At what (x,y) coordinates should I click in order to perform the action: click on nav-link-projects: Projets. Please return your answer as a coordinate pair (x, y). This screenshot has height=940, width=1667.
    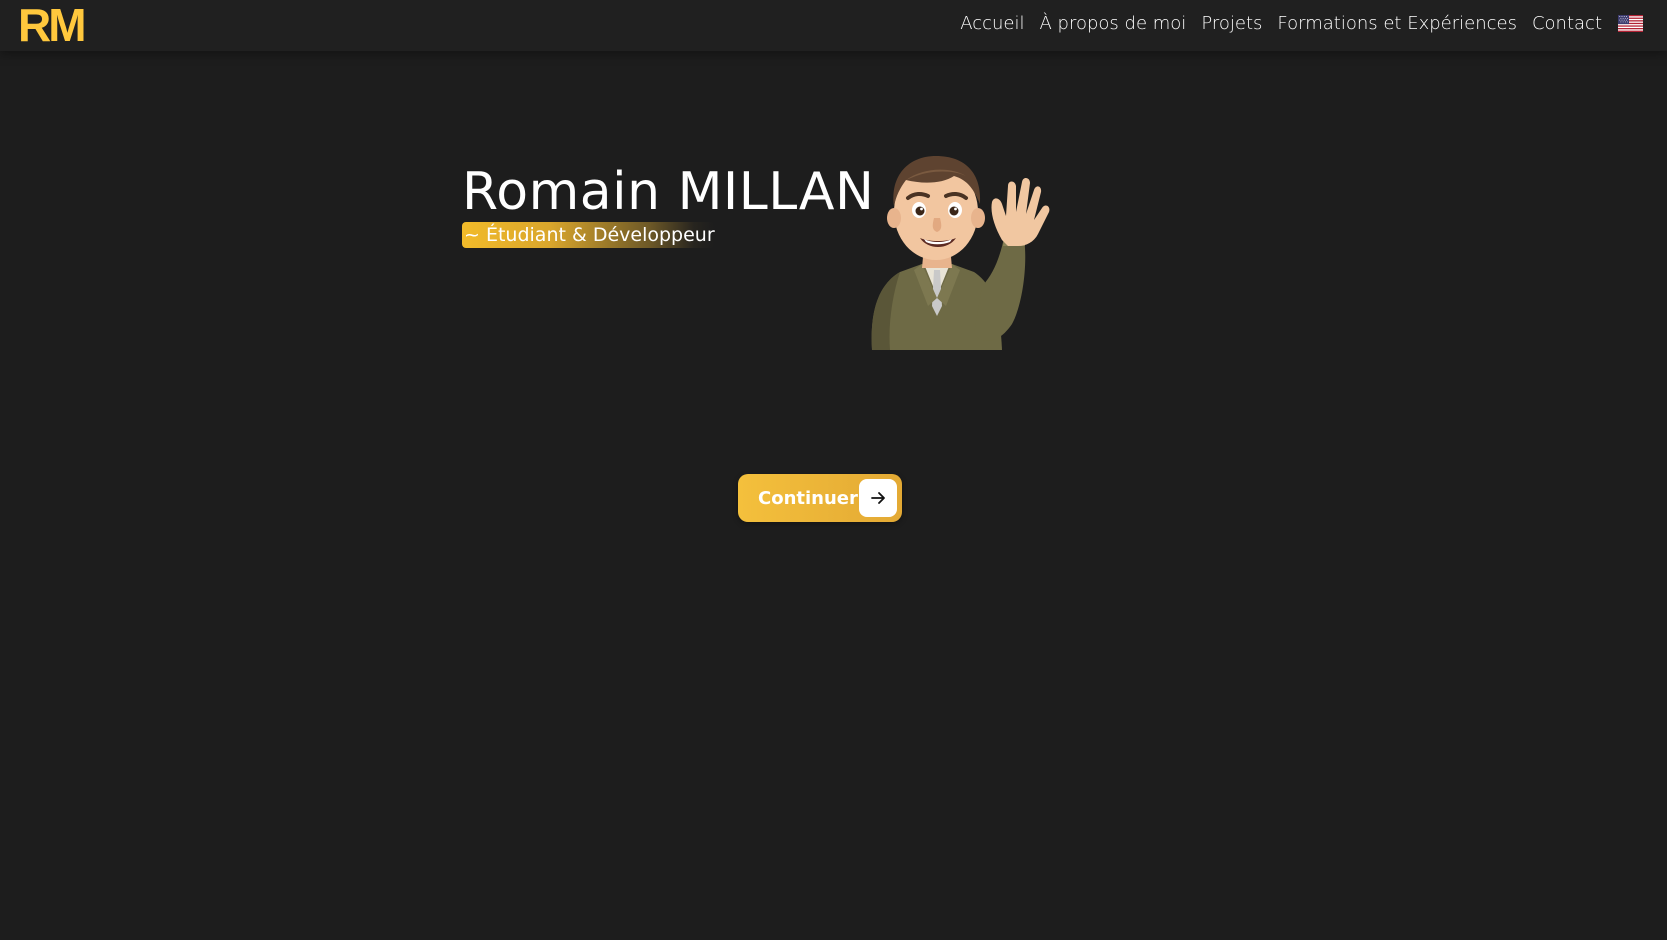
    Looking at the image, I should click on (1231, 23).